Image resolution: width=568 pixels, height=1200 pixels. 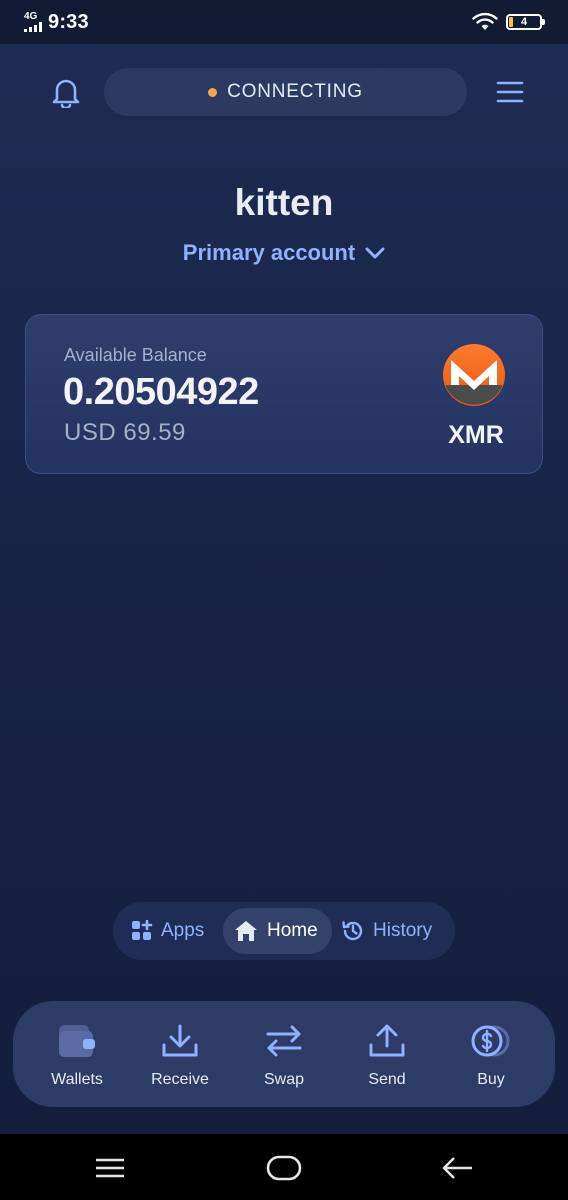 I want to click on upload-icon, so click(x=387, y=1040).